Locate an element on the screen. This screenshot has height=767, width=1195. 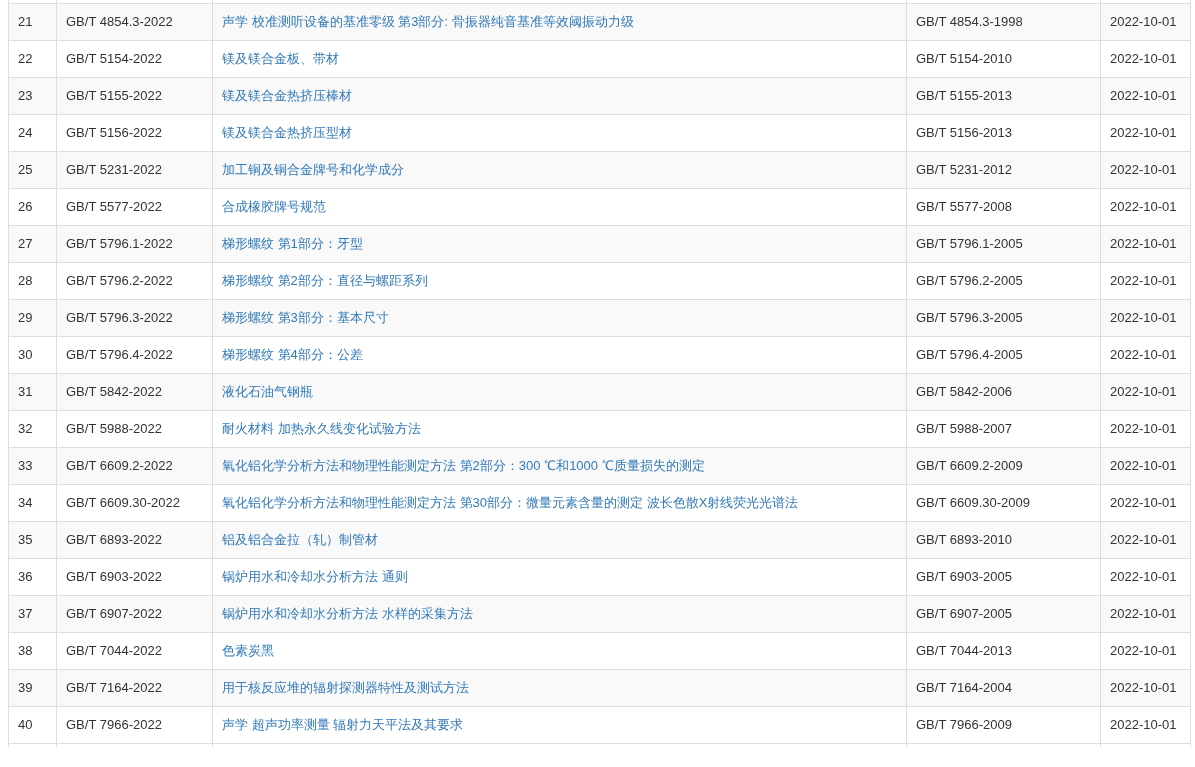
replaced-standard-code: GB/T 7966-2009 is located at coordinates (1003, 724).